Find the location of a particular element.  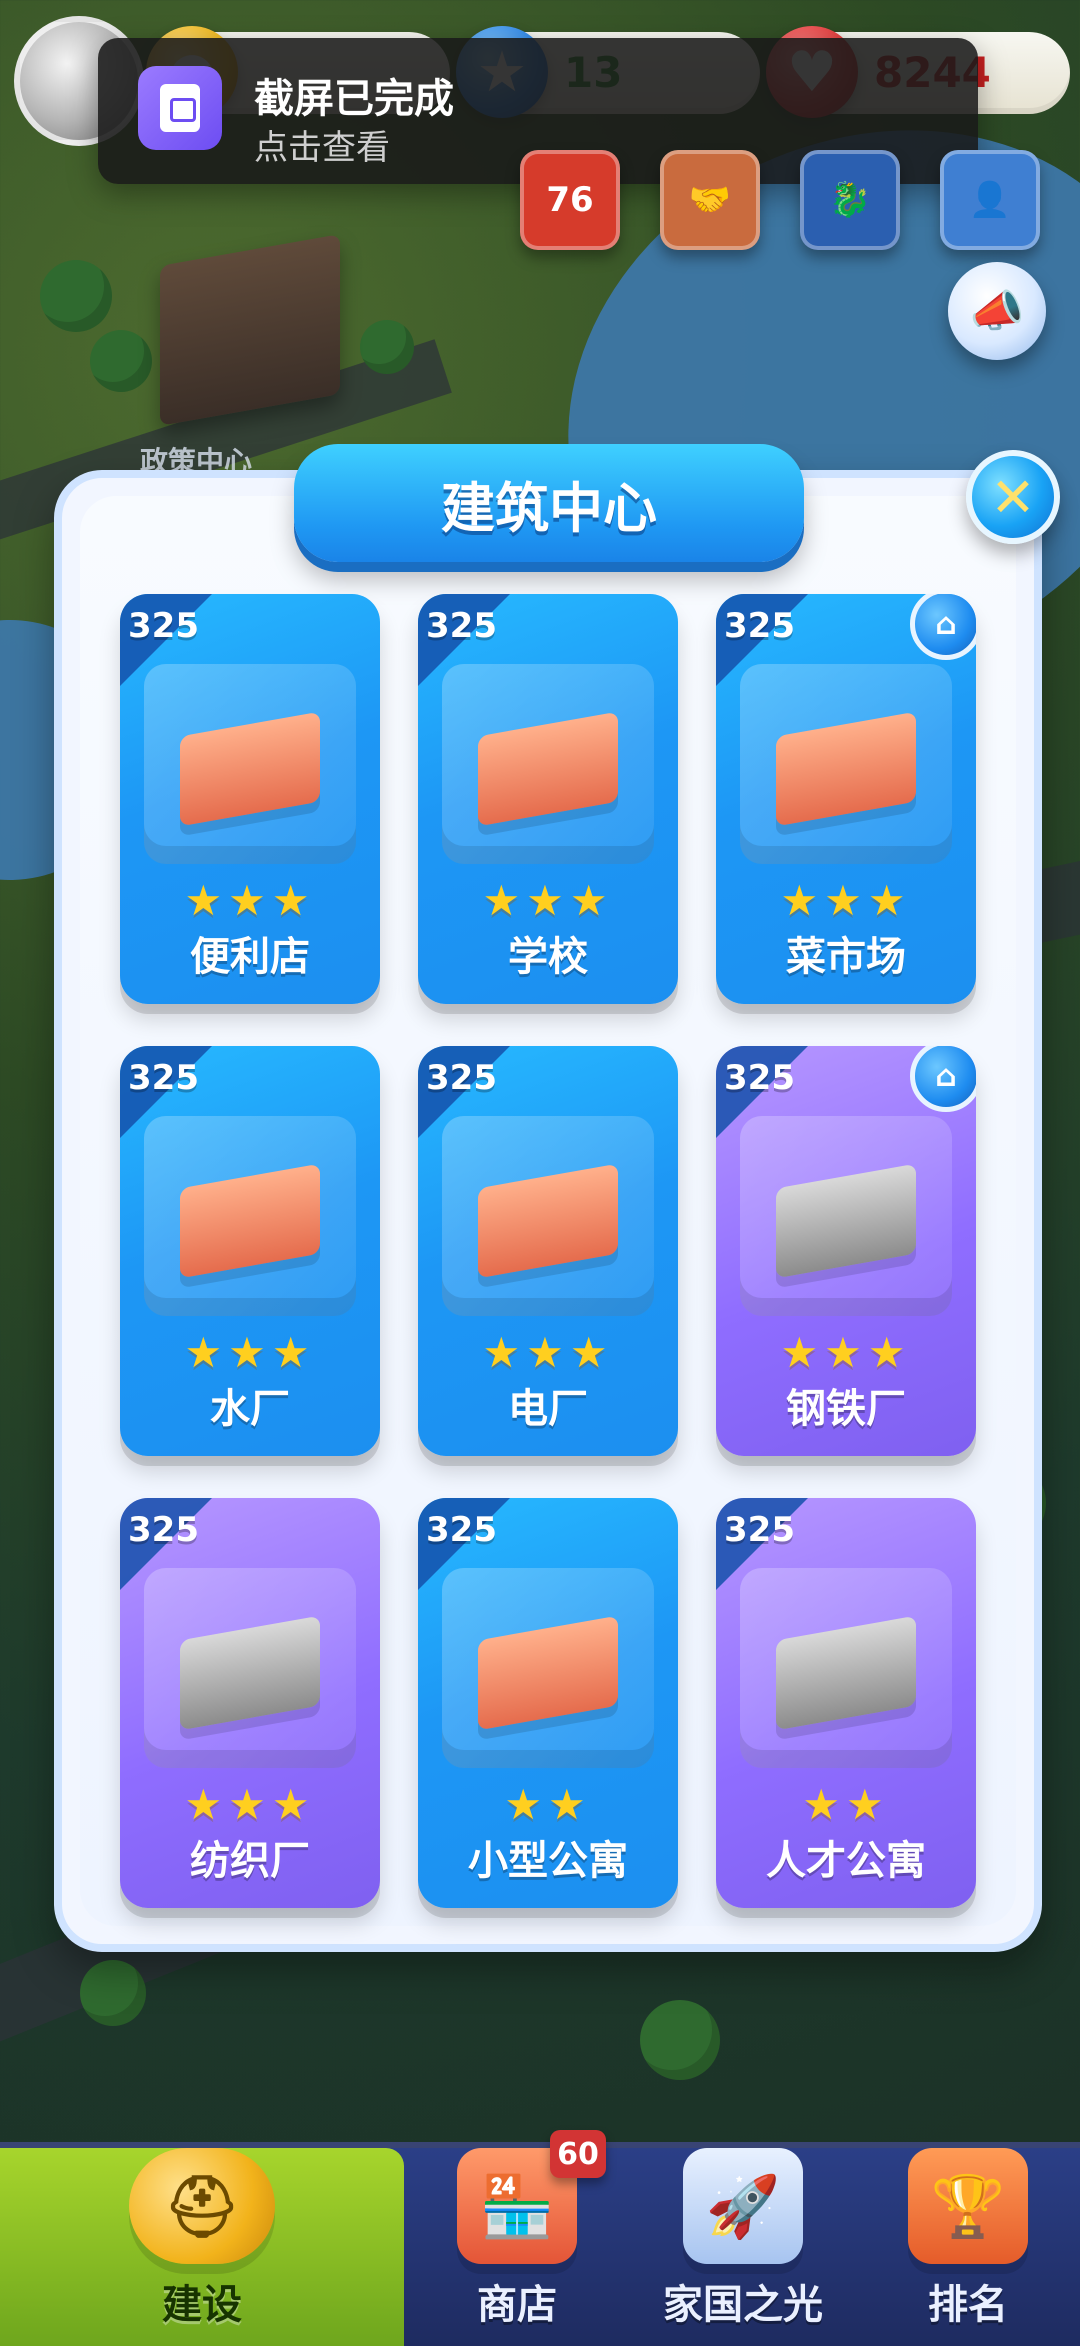

steel-mill-illustration is located at coordinates (846, 1216).